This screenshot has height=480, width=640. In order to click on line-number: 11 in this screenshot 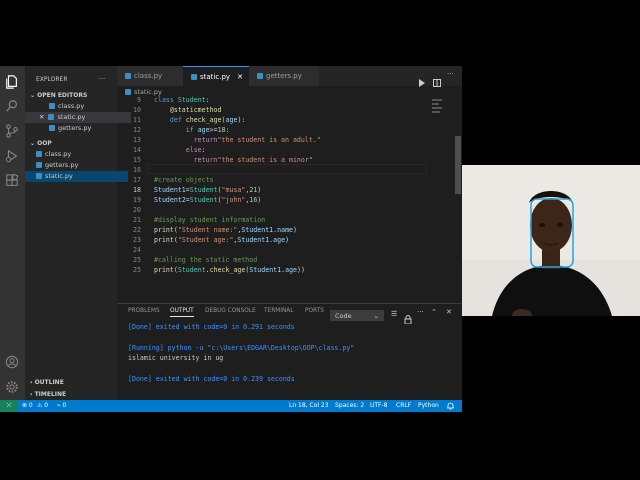, I will do `click(137, 120)`.